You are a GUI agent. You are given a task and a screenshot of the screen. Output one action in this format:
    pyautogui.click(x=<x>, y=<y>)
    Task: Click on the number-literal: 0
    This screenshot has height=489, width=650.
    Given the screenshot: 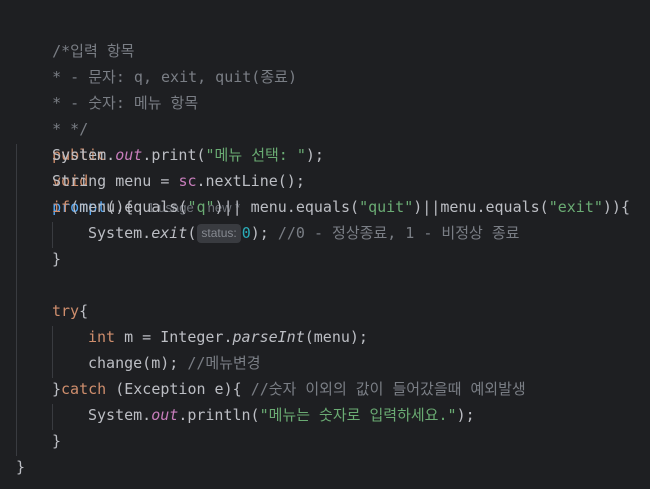 What is the action you would take?
    pyautogui.click(x=246, y=233)
    